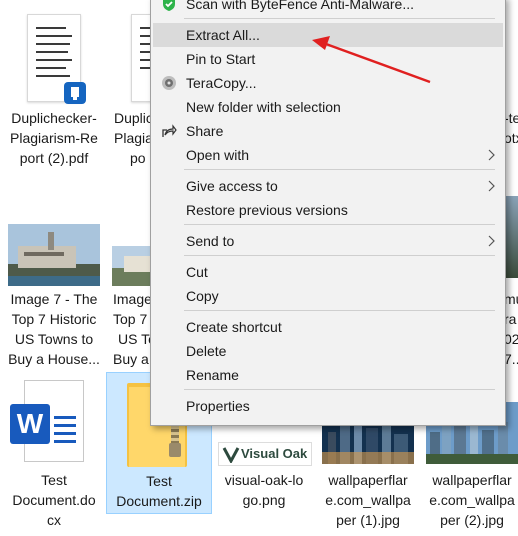 Image resolution: width=518 pixels, height=536 pixels. What do you see at coordinates (371, 60) in the screenshot?
I see `annotation-arrow` at bounding box center [371, 60].